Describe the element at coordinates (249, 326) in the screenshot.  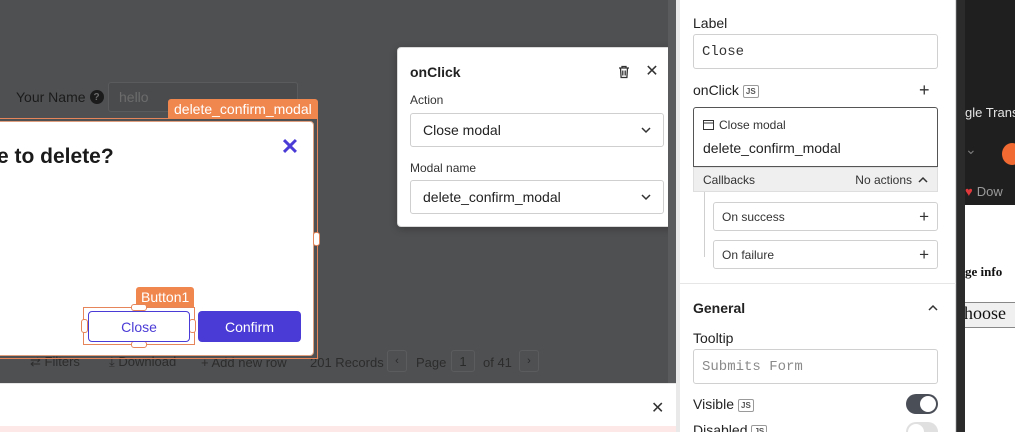
I see `confirm-button: Confirm` at that location.